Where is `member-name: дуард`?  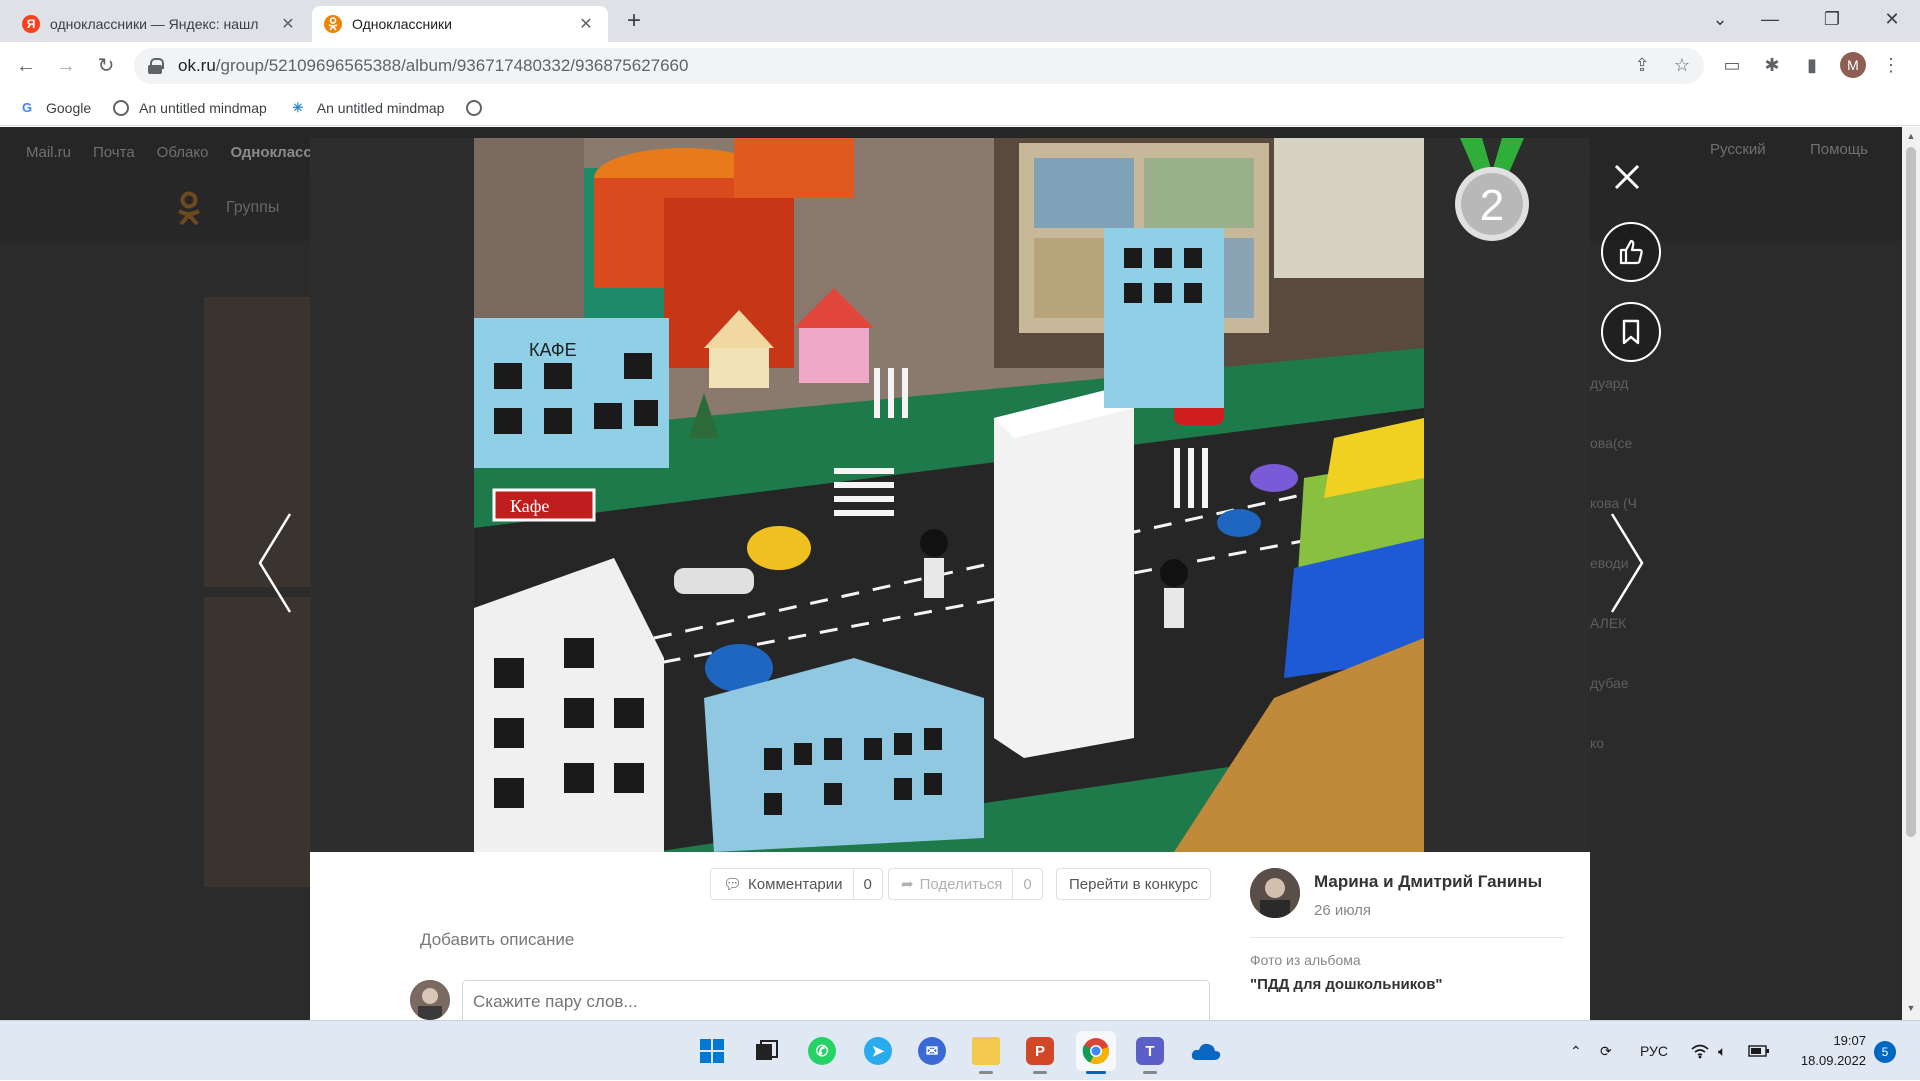
member-name: дуард is located at coordinates (1609, 383).